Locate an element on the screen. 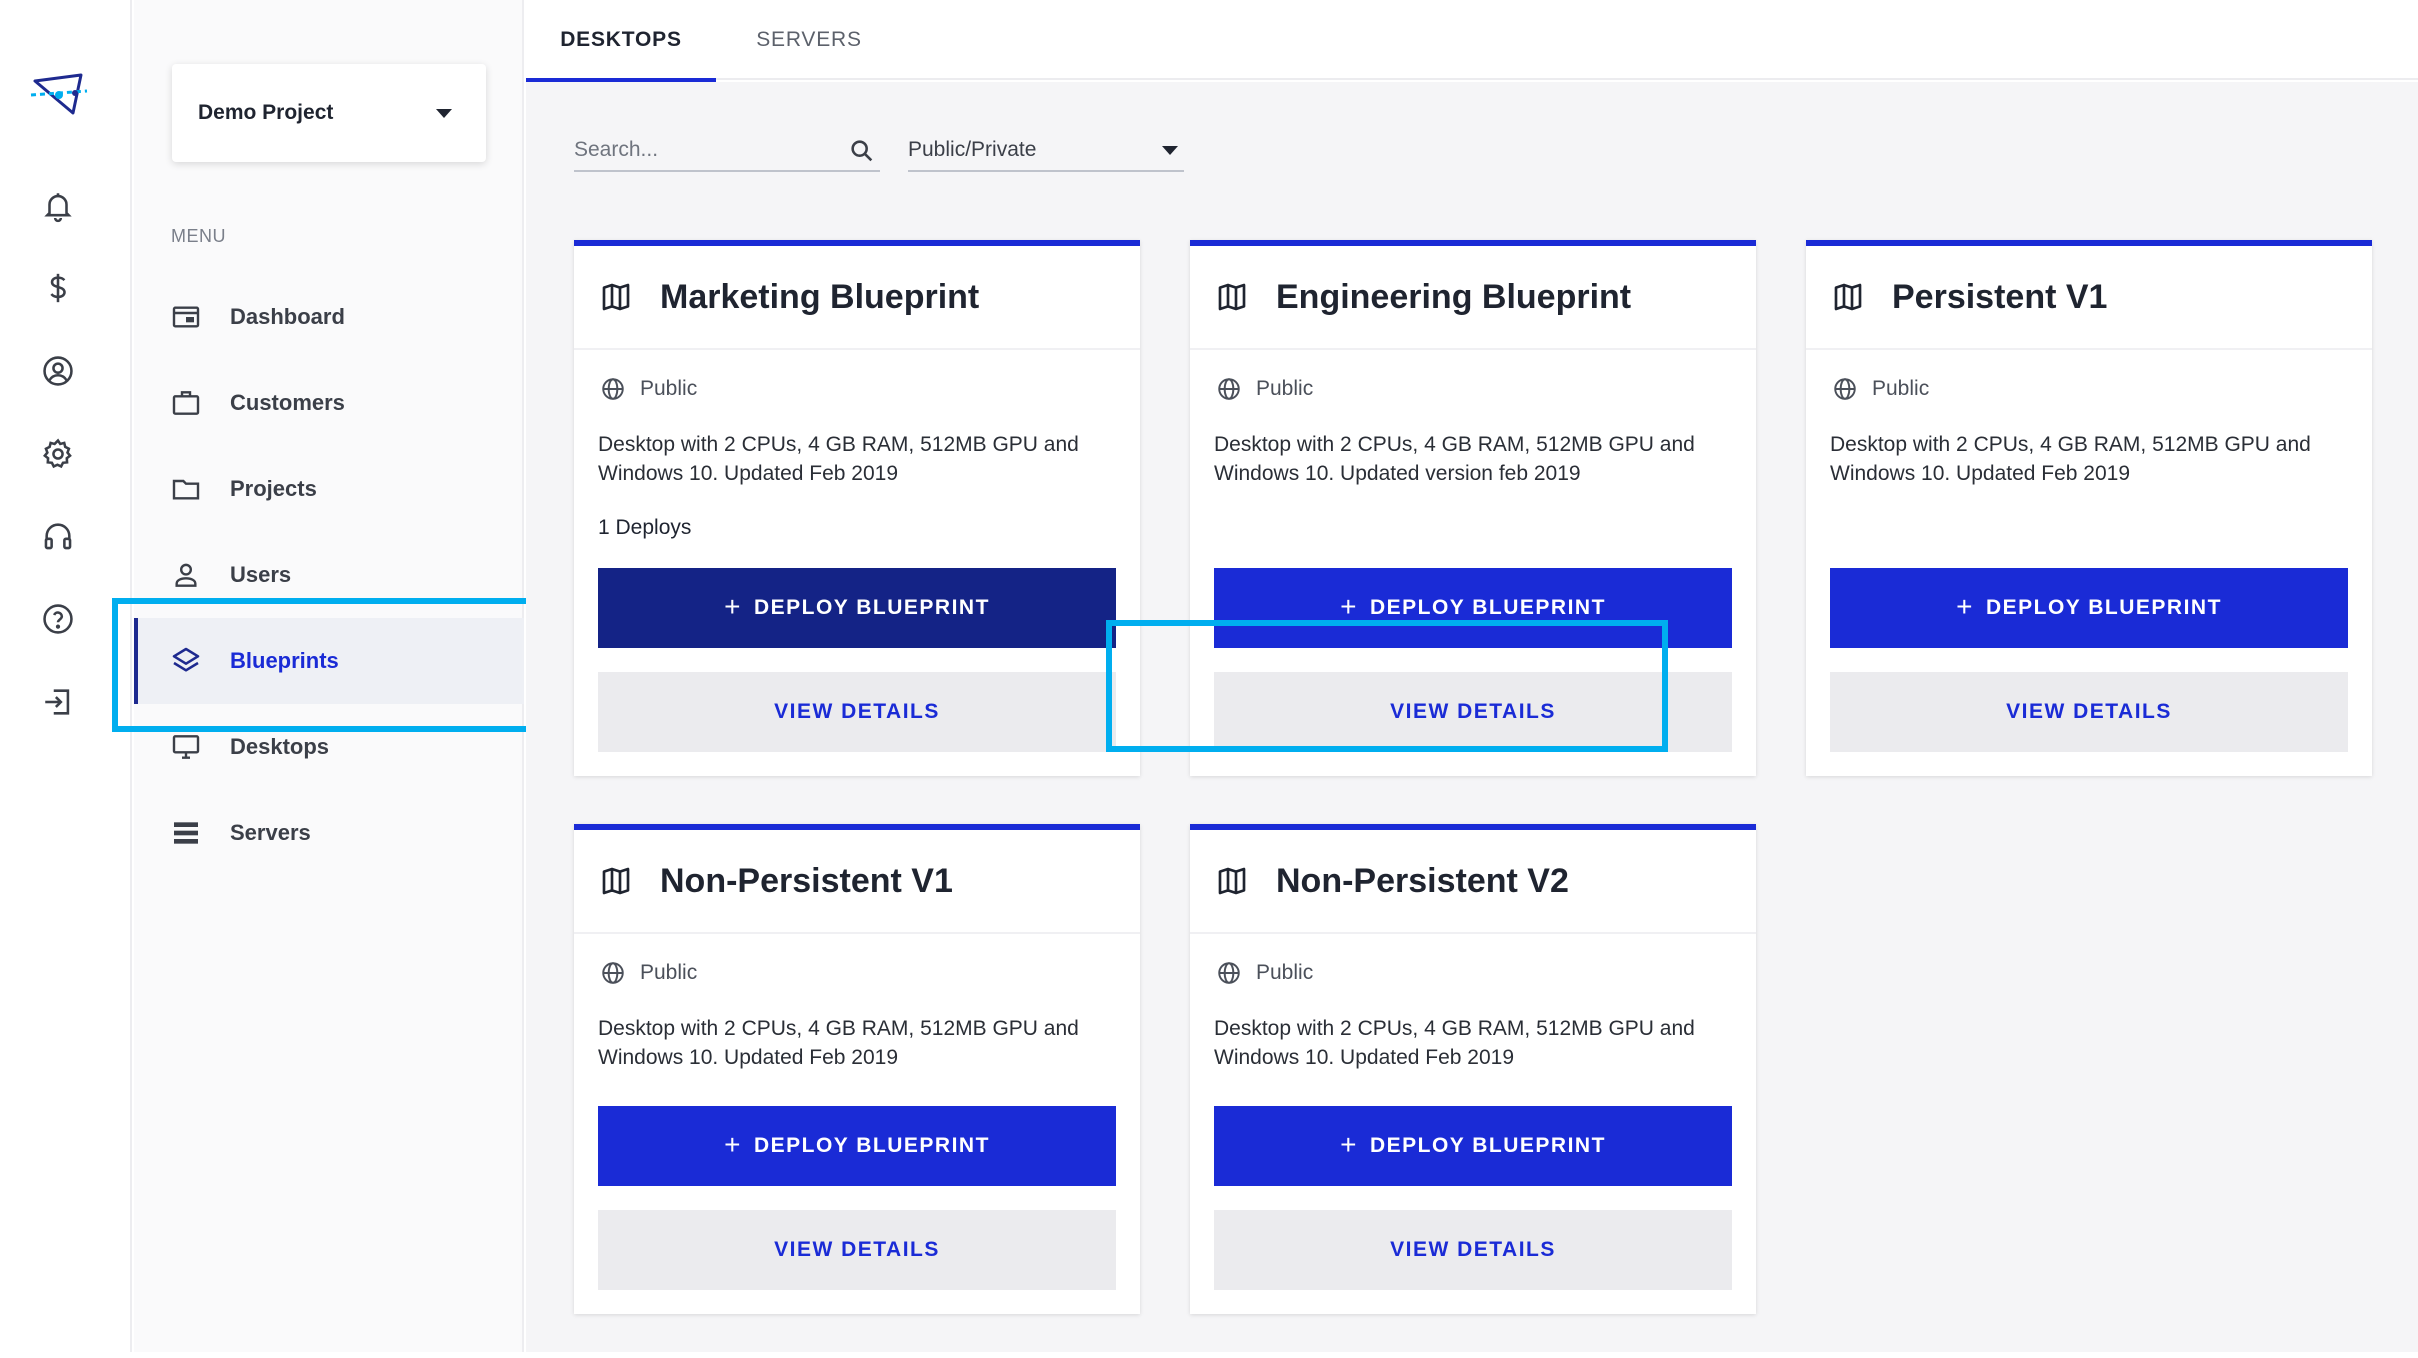 This screenshot has height=1358, width=2418. gear-icon is located at coordinates (58, 454).